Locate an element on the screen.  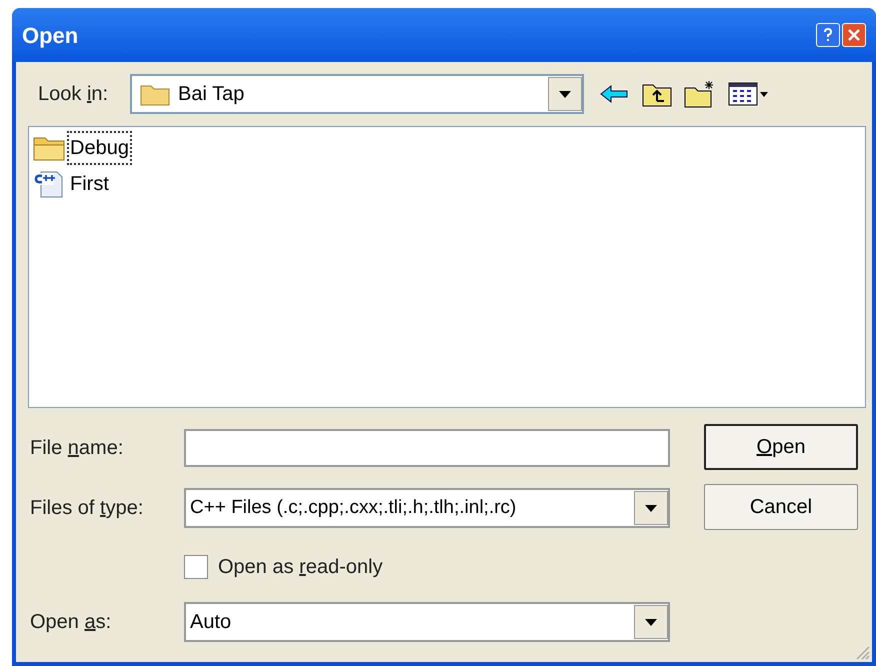
help-button is located at coordinates (828, 35).